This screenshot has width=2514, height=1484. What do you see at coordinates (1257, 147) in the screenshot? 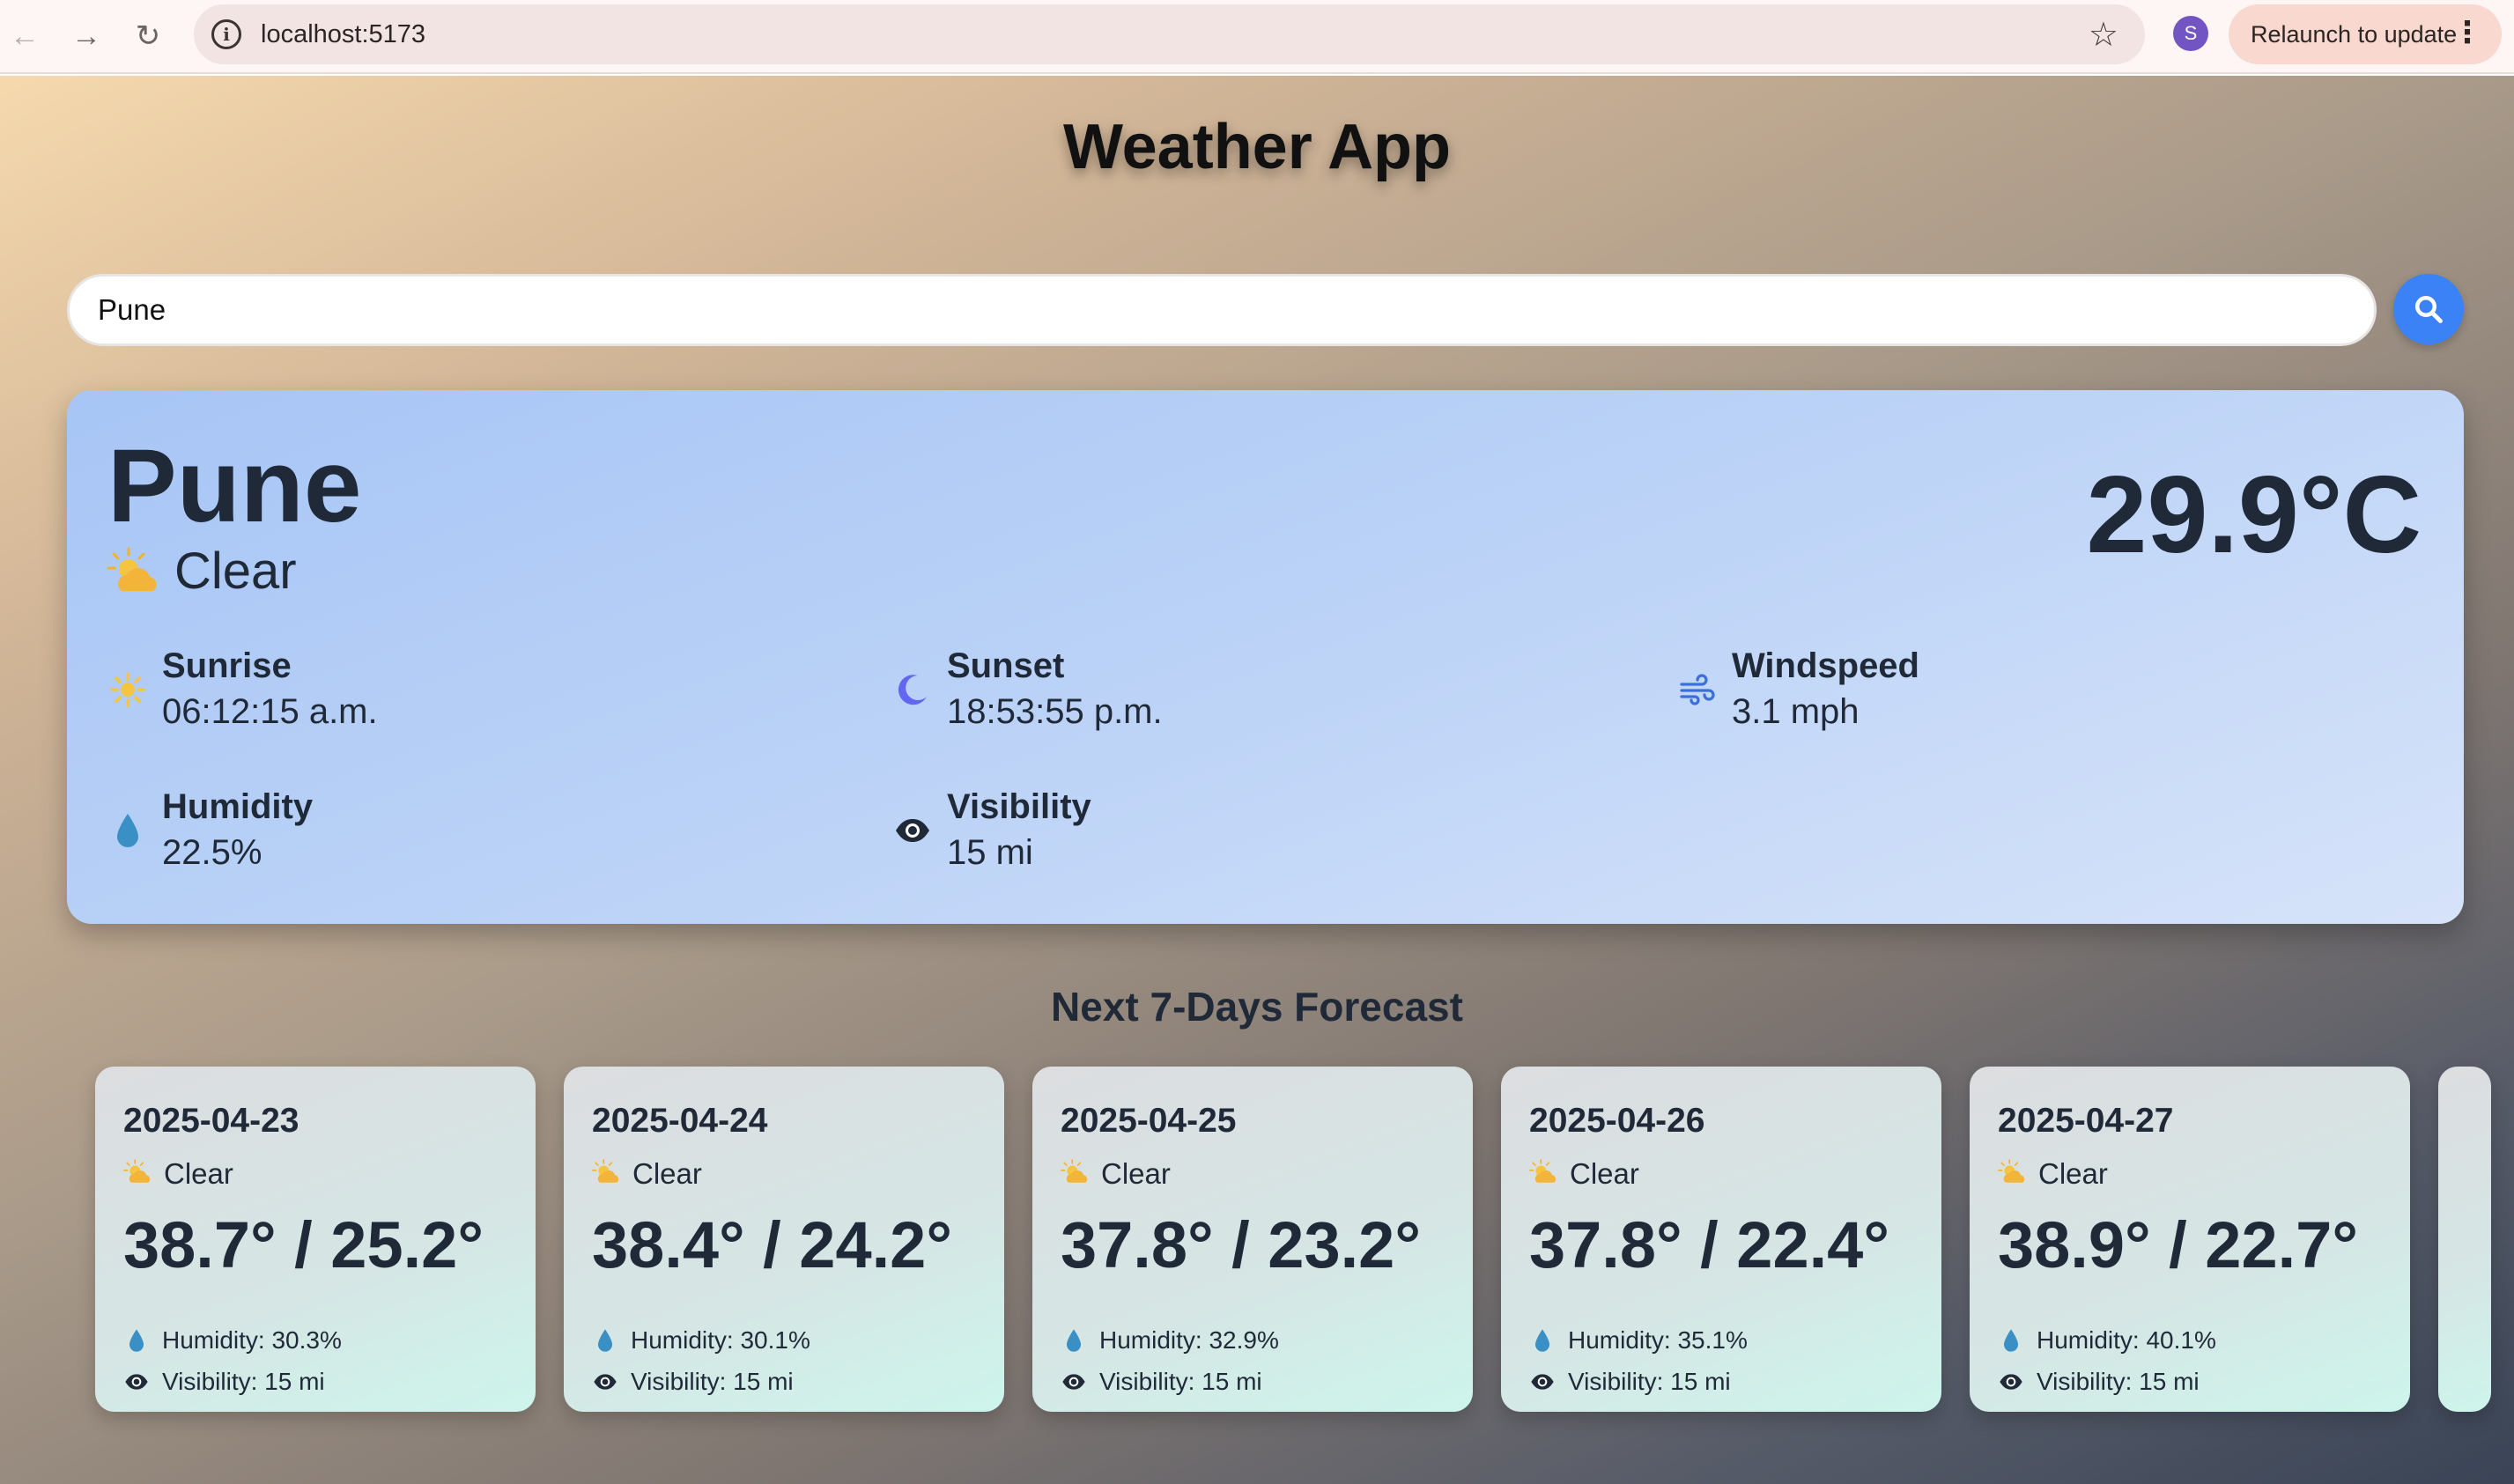
I see `page-title: Weather App` at bounding box center [1257, 147].